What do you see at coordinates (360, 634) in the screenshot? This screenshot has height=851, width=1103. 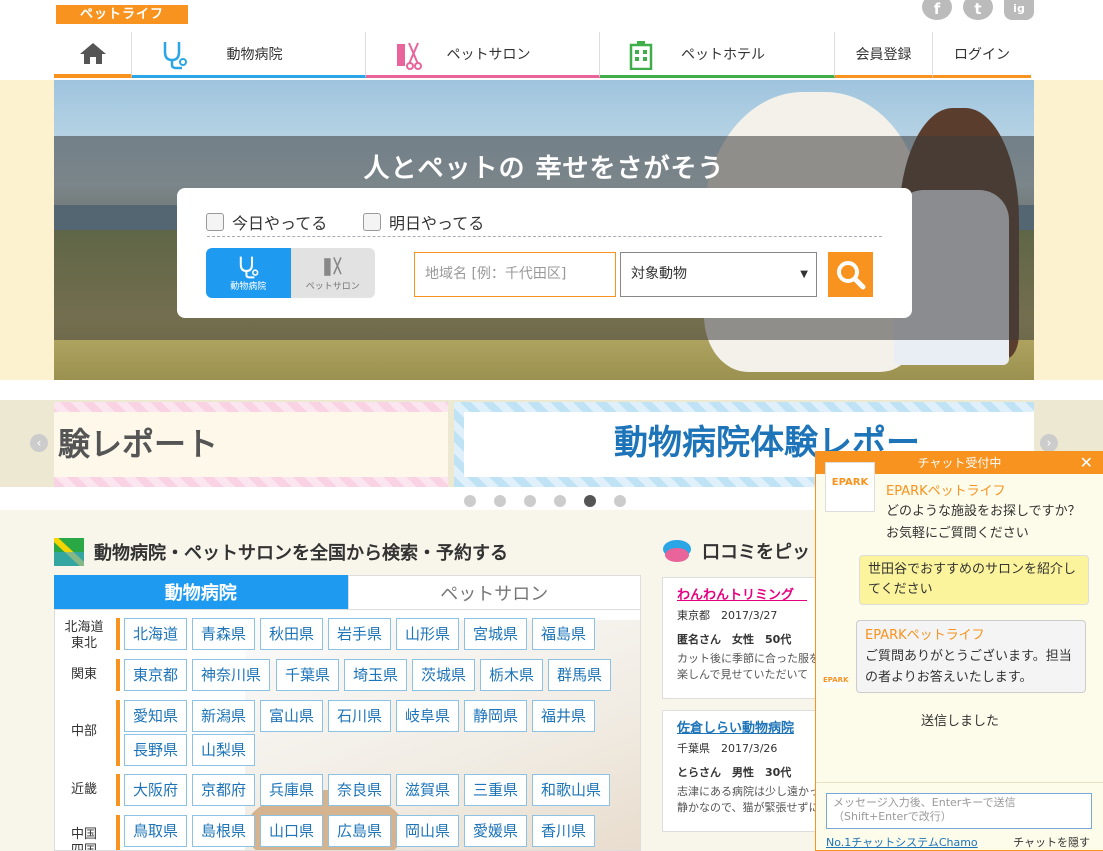 I see `pref-button: 岩手県` at bounding box center [360, 634].